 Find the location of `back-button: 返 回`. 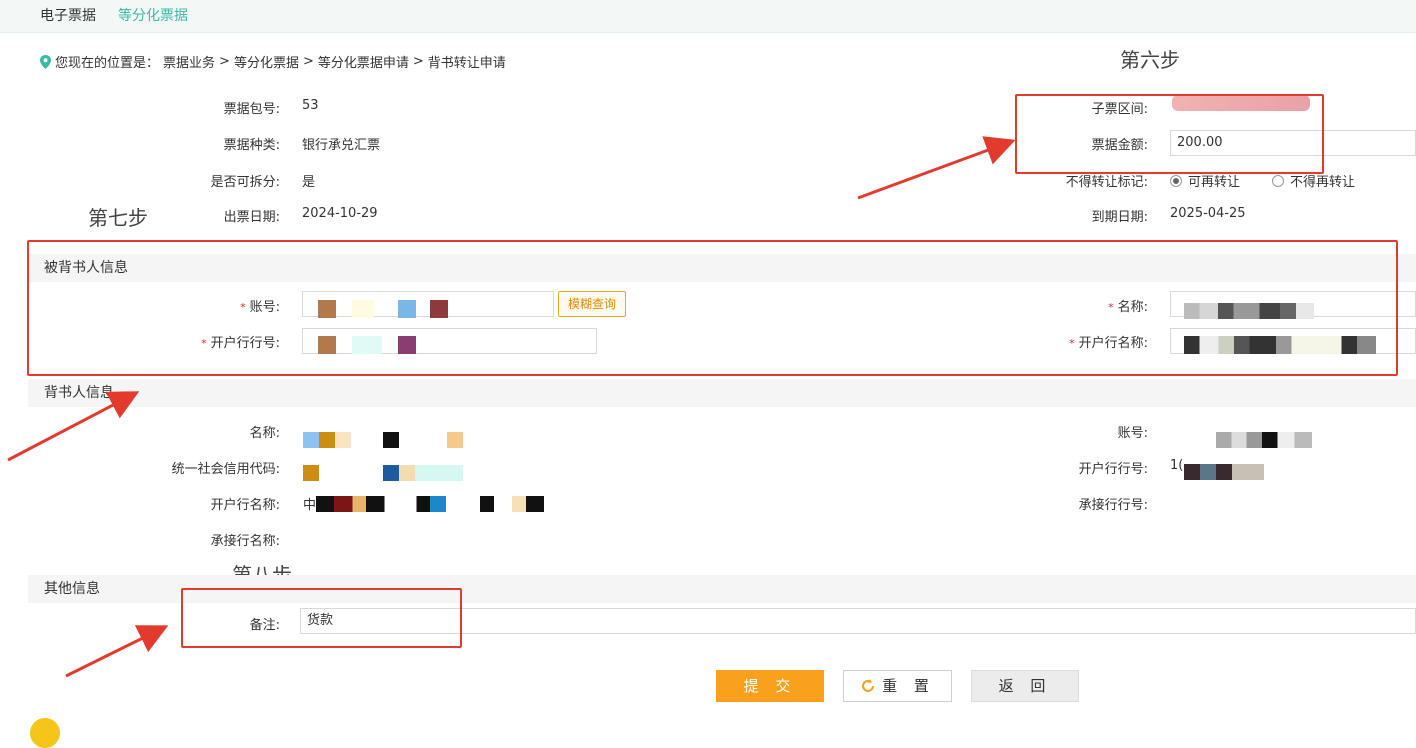

back-button: 返 回 is located at coordinates (1025, 686).